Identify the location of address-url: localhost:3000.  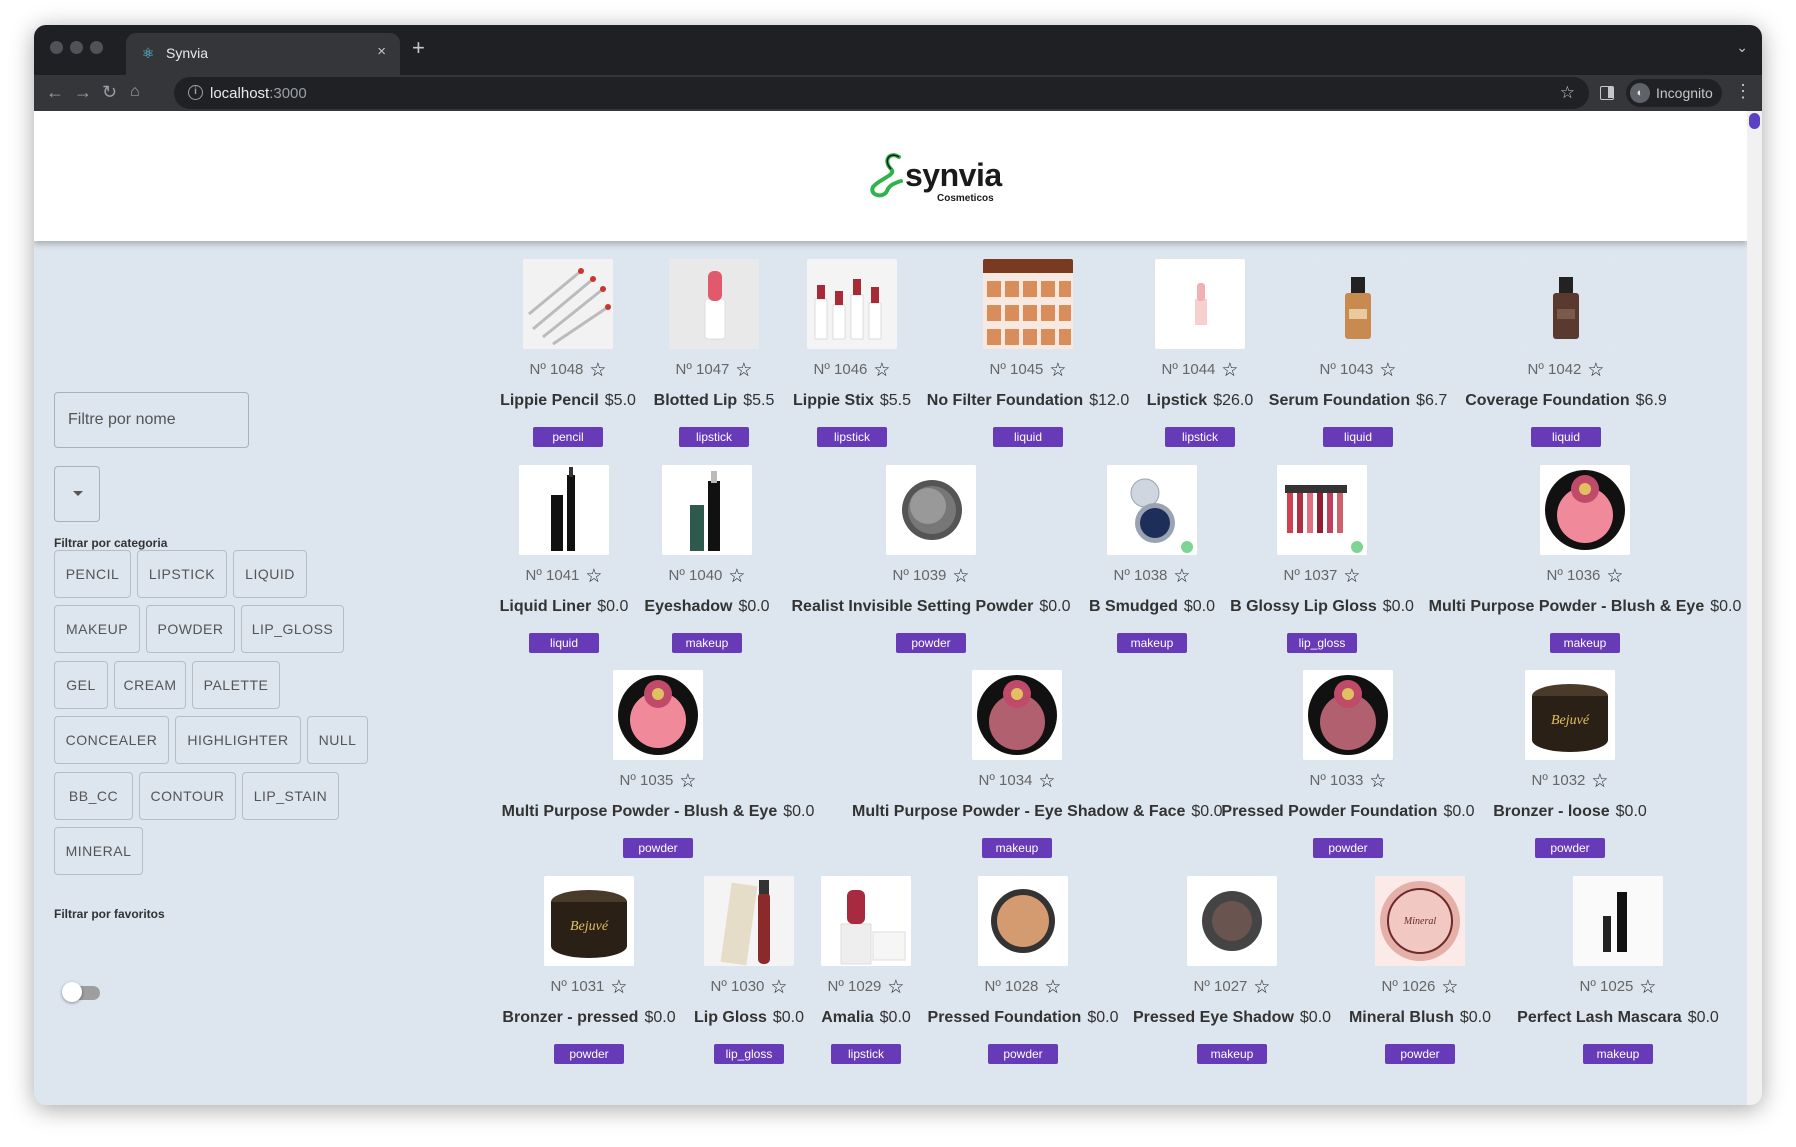
(258, 93).